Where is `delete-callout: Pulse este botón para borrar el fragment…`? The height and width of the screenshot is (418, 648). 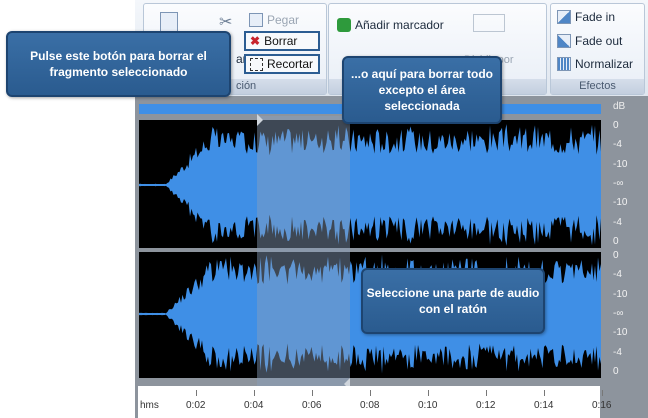
delete-callout: Pulse este botón para borrar el fragment… is located at coordinates (118, 64).